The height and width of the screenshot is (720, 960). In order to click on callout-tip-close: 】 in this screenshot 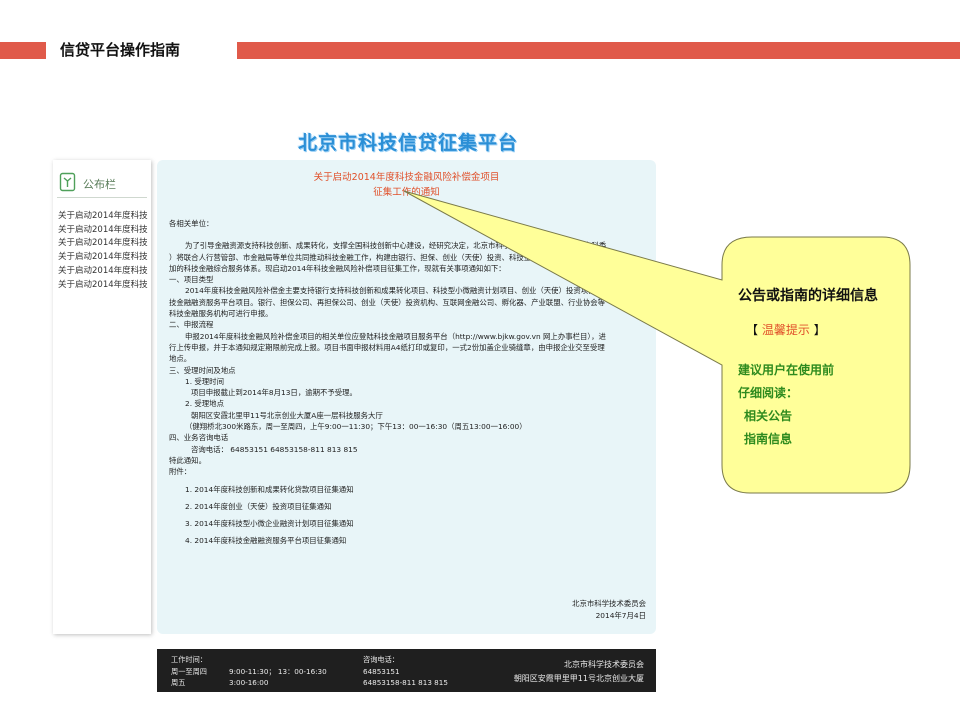, I will do `click(819, 330)`.